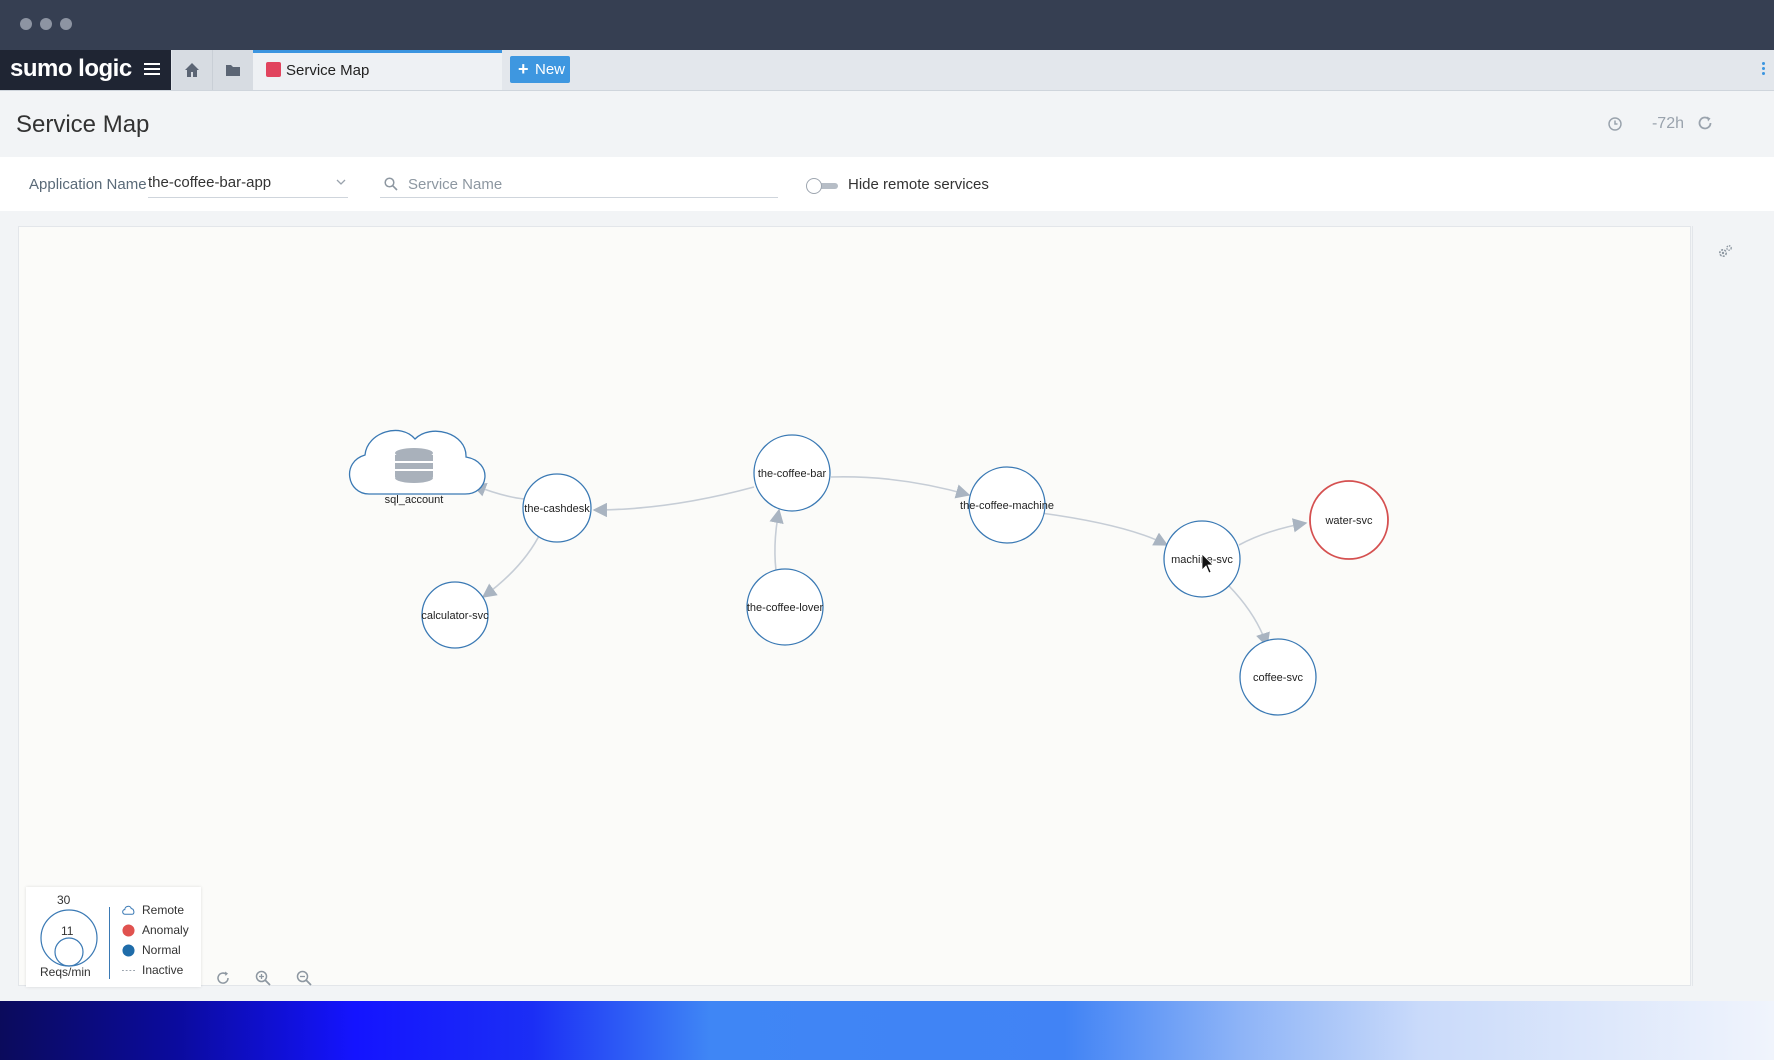  I want to click on node-water-svc: water-svc, so click(1349, 520).